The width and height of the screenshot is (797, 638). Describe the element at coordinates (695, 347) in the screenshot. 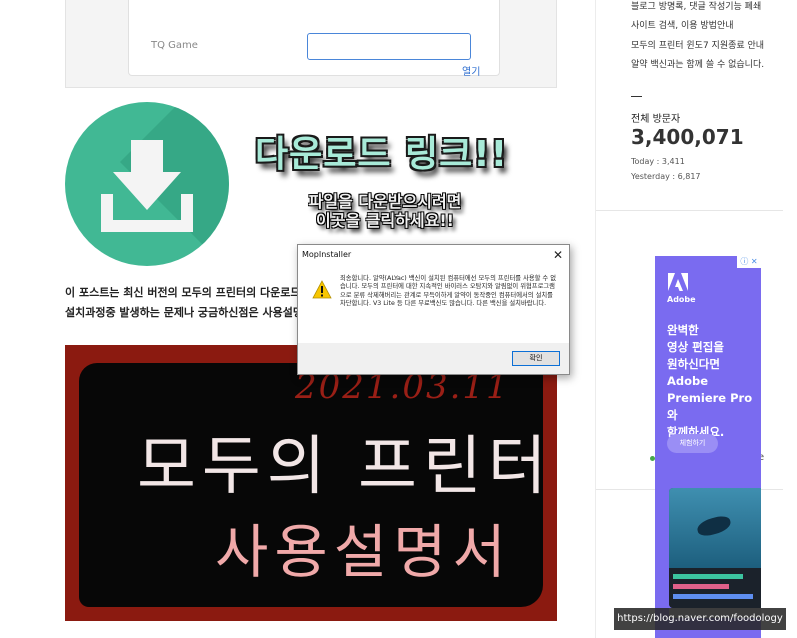

I see `ad-copy-line: 영상 편집을` at that location.